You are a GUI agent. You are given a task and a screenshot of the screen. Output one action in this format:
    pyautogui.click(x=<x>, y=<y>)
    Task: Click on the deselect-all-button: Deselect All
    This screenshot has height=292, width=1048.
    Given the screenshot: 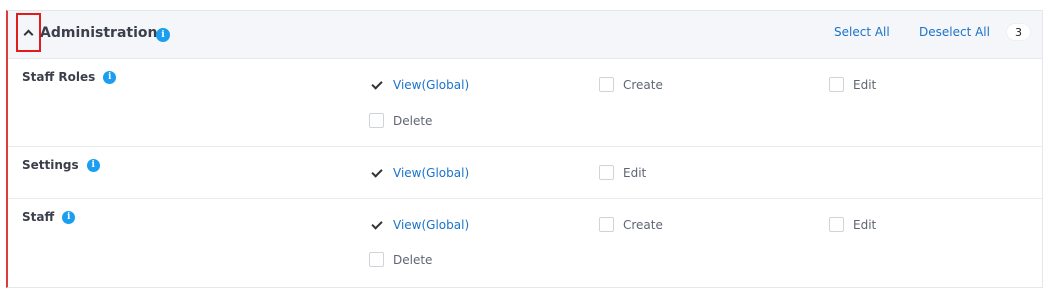 What is the action you would take?
    pyautogui.click(x=954, y=32)
    